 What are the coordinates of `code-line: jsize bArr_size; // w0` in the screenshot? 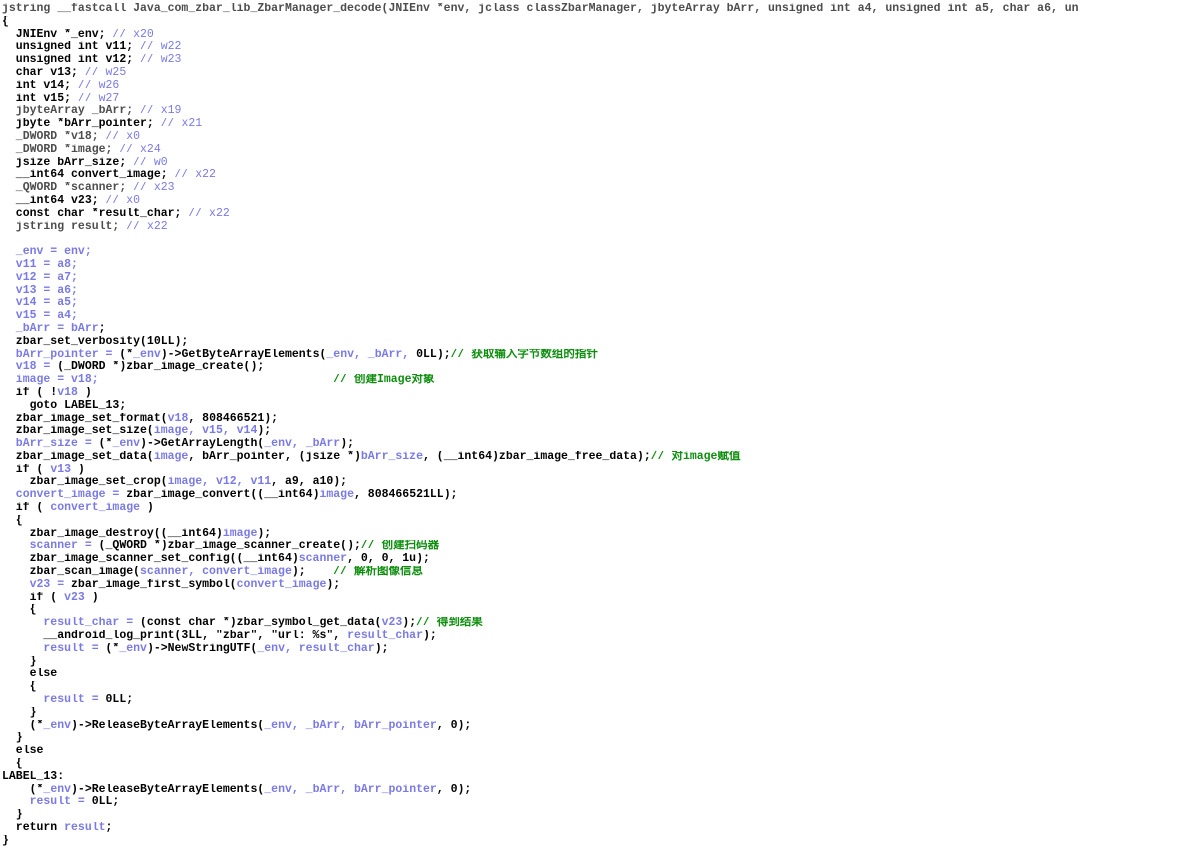 It's located at (601, 163).